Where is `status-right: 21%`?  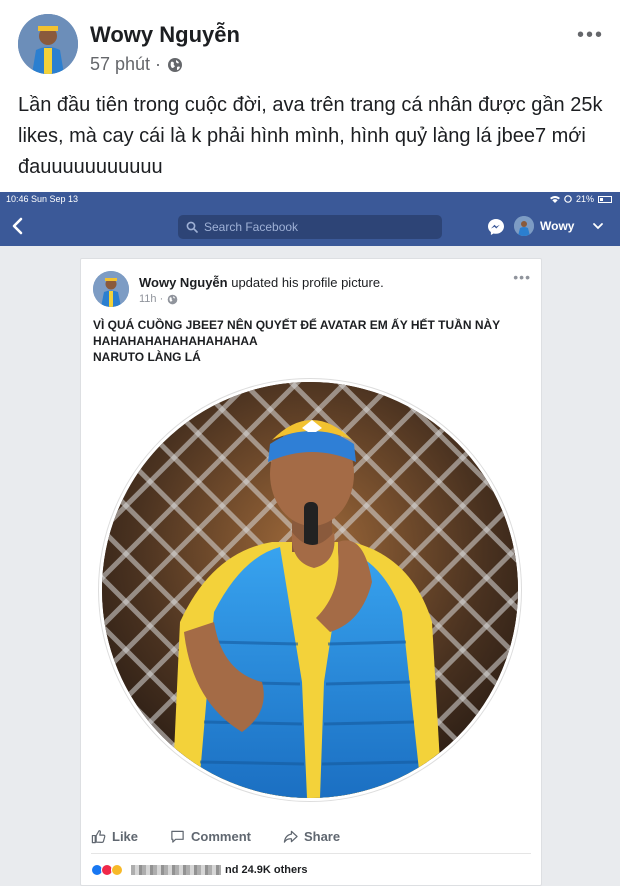
status-right: 21% is located at coordinates (580, 199).